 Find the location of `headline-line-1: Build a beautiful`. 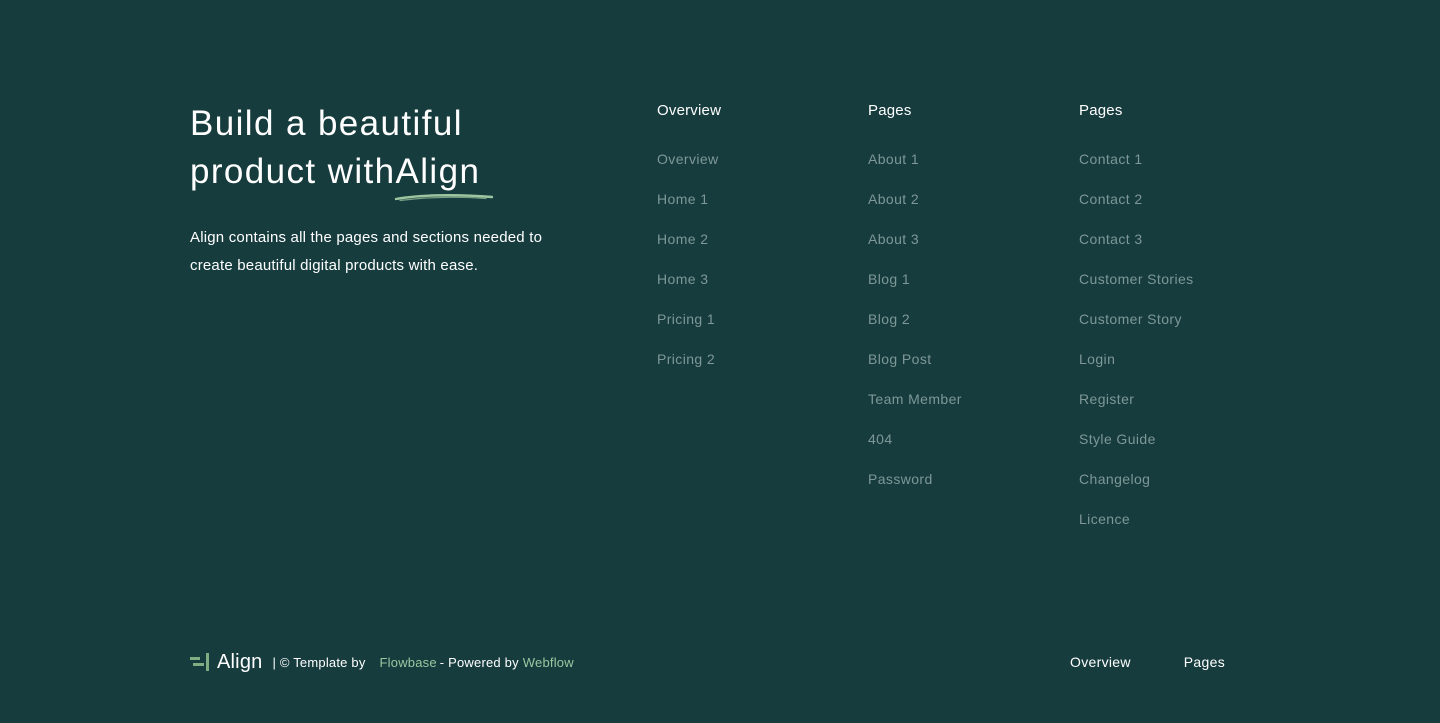

headline-line-1: Build a beautiful is located at coordinates (326, 123).